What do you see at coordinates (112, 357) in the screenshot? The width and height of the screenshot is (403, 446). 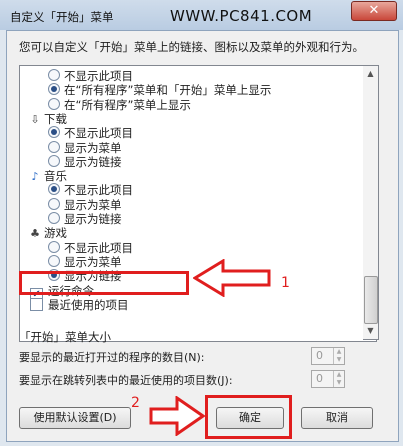 I see `recent-programs-label: 要显示的最近打开过的程序的数目(N):` at bounding box center [112, 357].